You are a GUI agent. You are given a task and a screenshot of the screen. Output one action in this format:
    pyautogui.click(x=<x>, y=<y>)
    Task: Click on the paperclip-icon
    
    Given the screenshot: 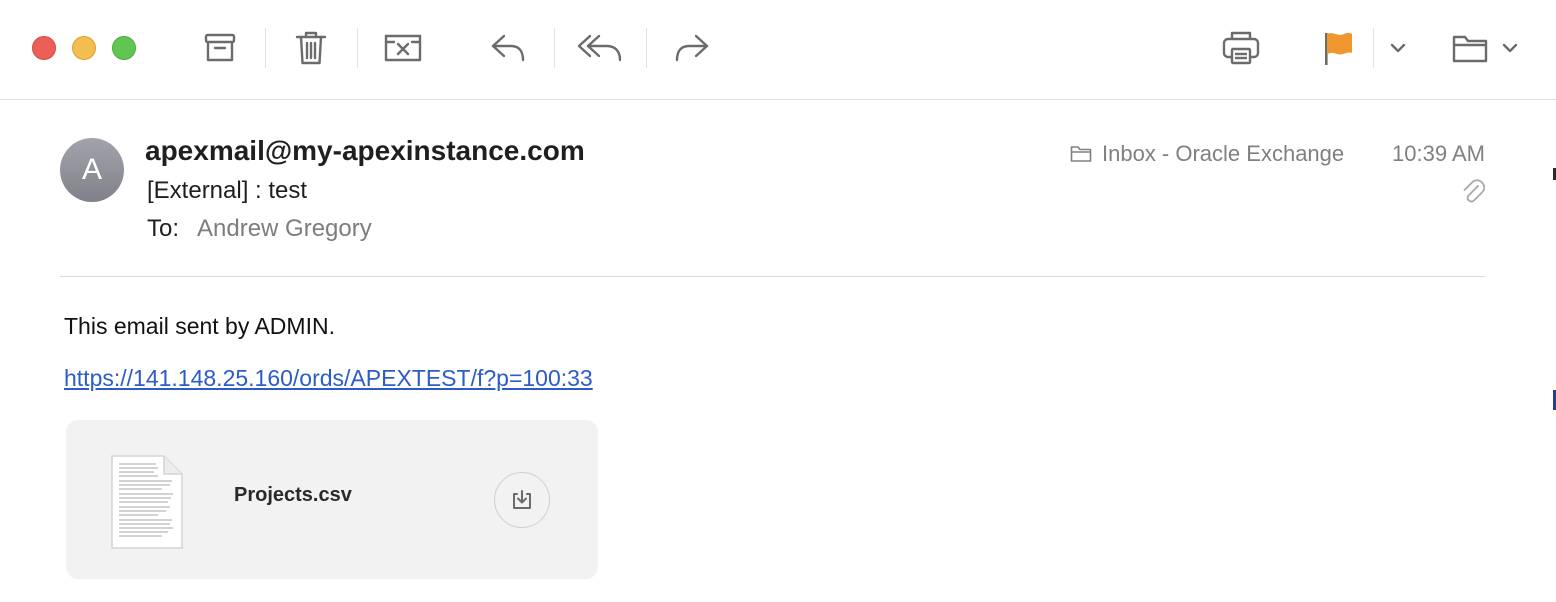 What is the action you would take?
    pyautogui.click(x=1474, y=191)
    